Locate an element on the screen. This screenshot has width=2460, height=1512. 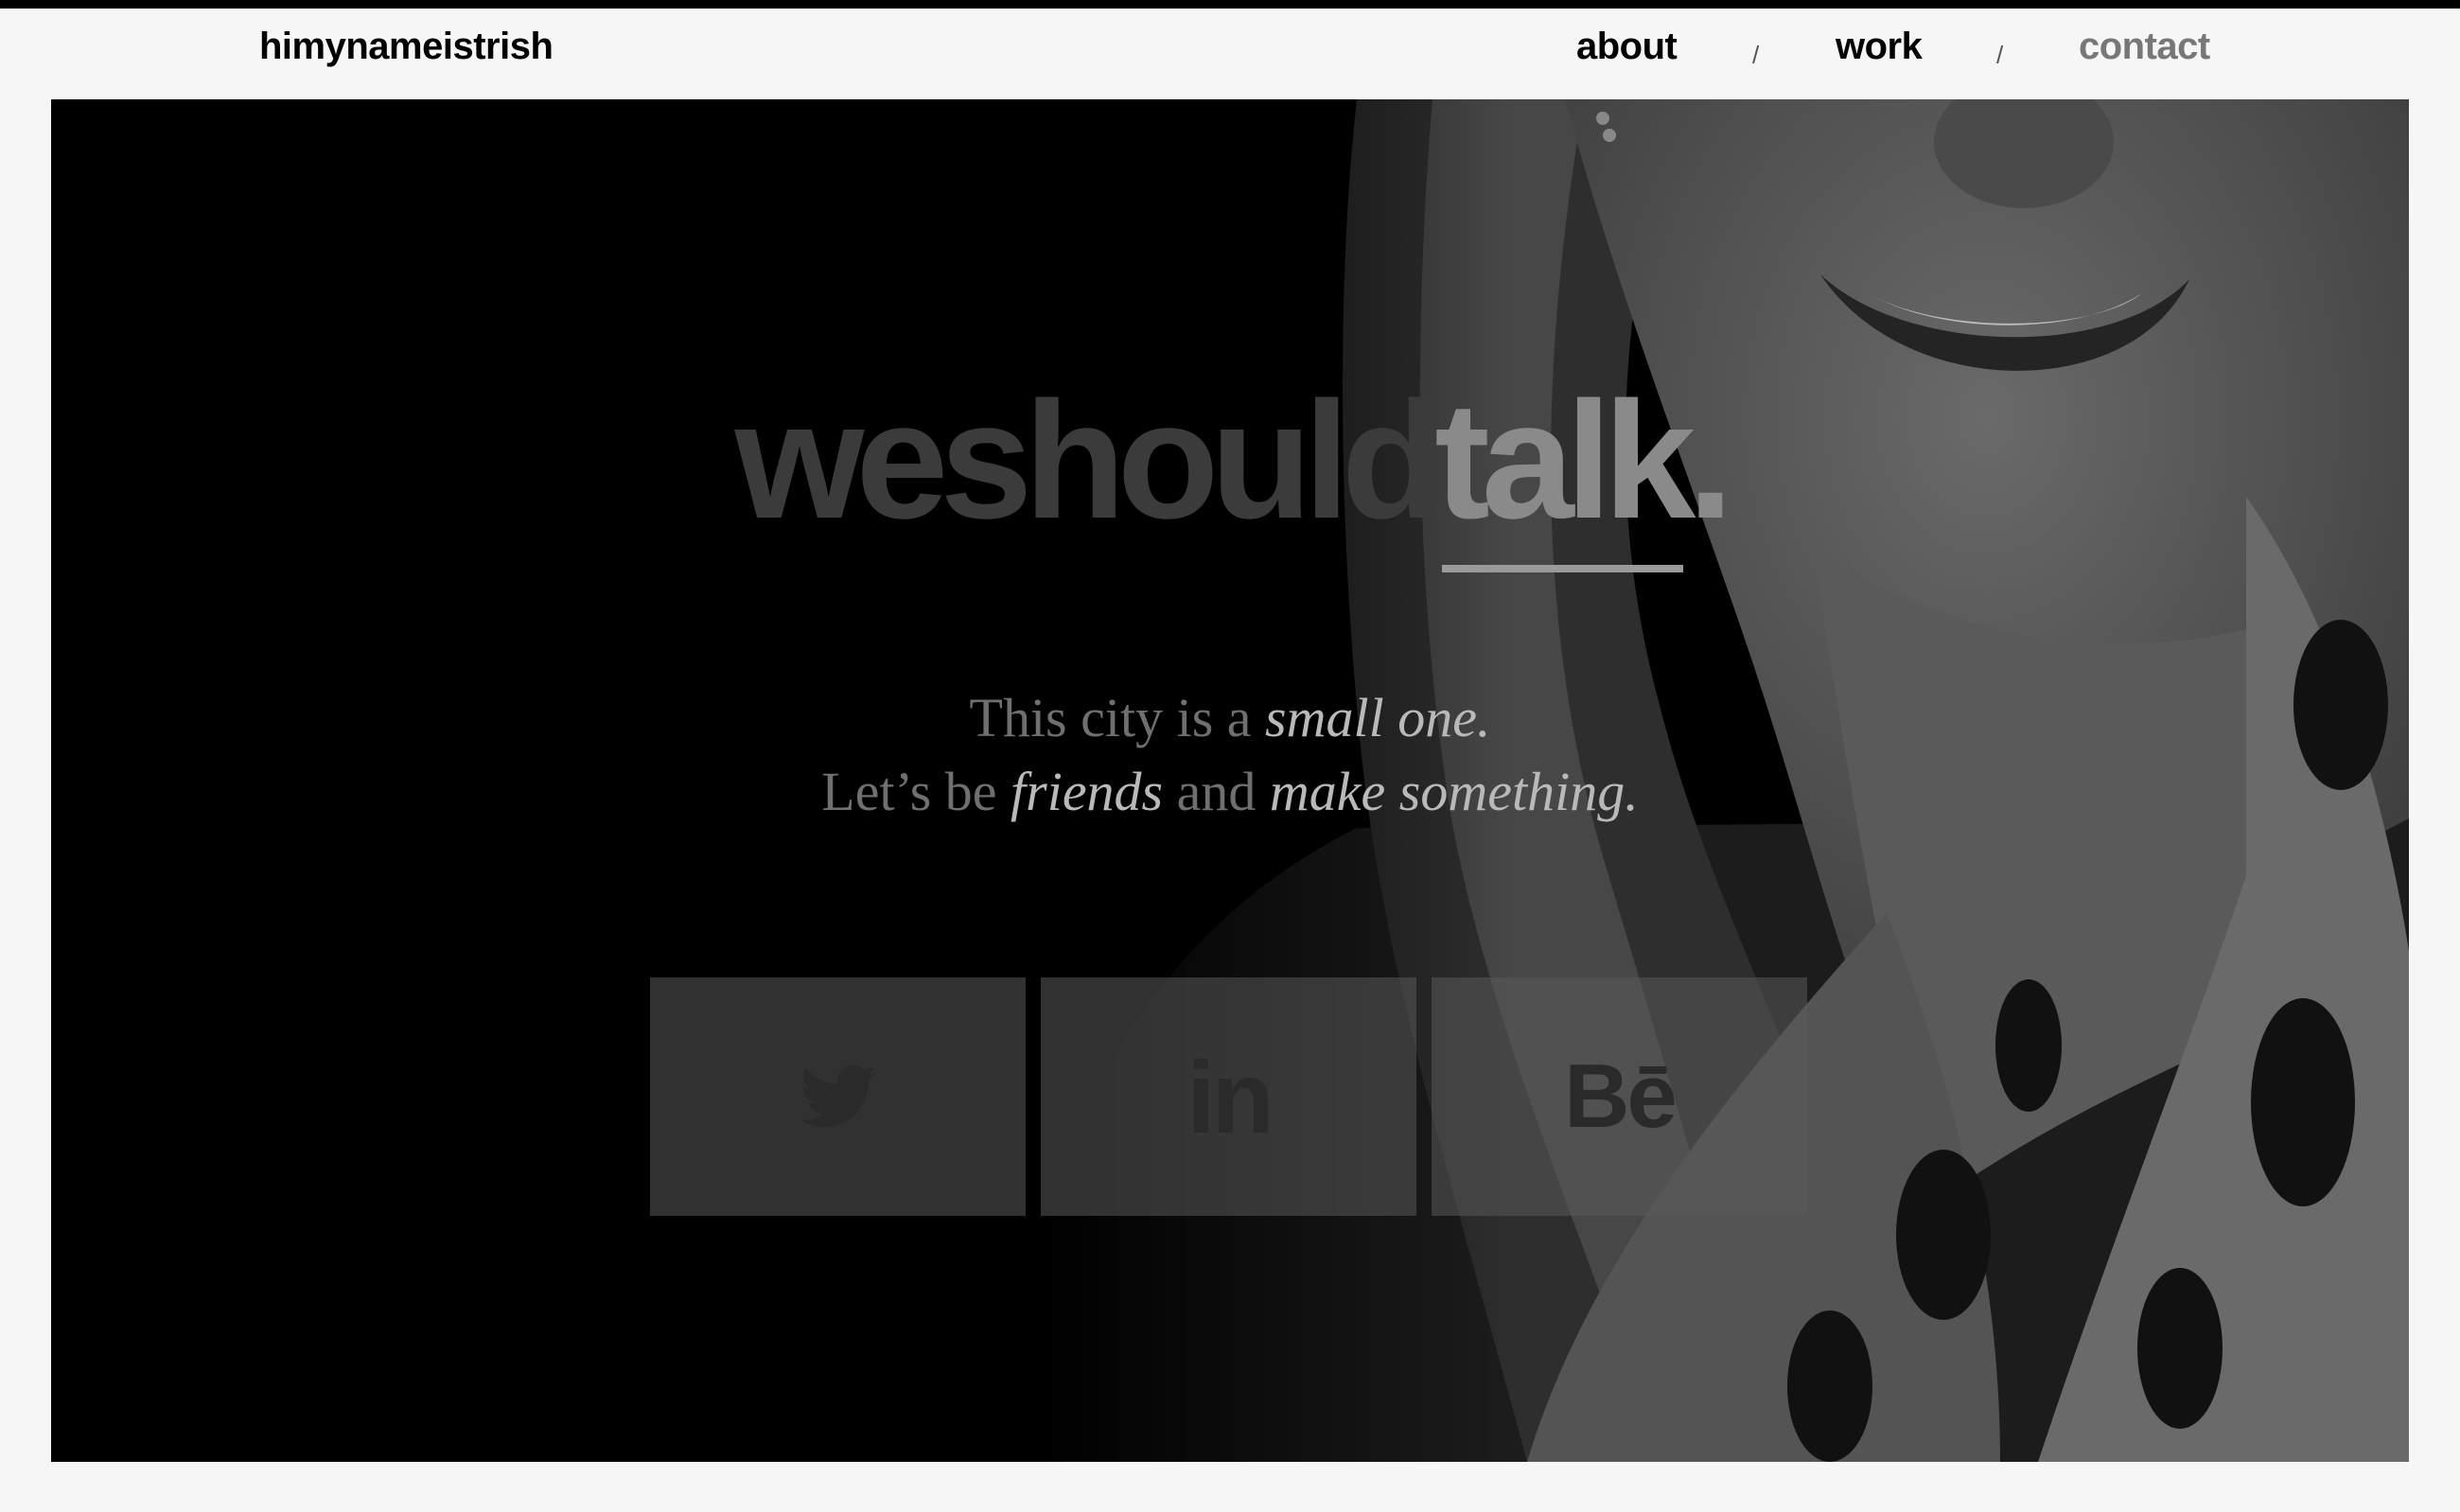
headline-talk: talk is located at coordinates (1565, 470).